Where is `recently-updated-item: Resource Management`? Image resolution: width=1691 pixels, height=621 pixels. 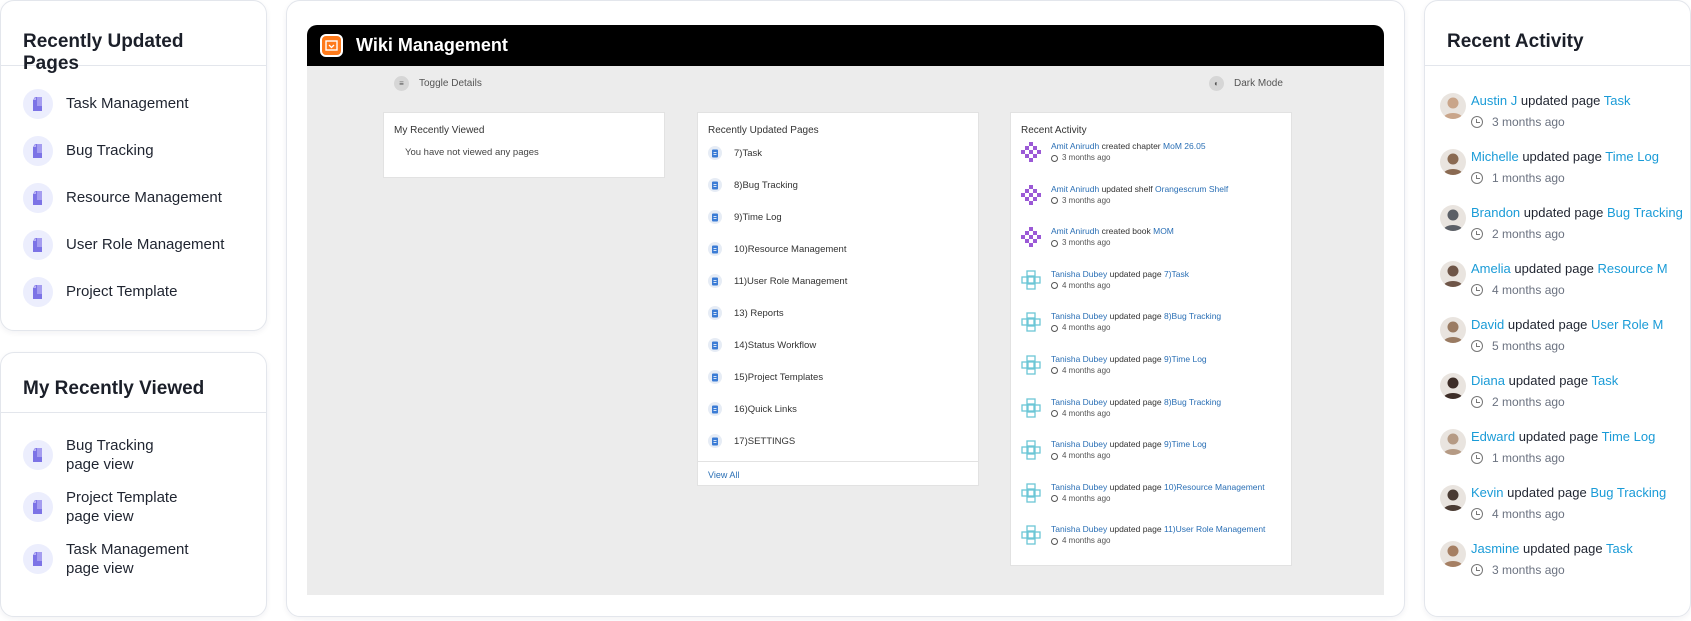 recently-updated-item: Resource Management is located at coordinates (133, 197).